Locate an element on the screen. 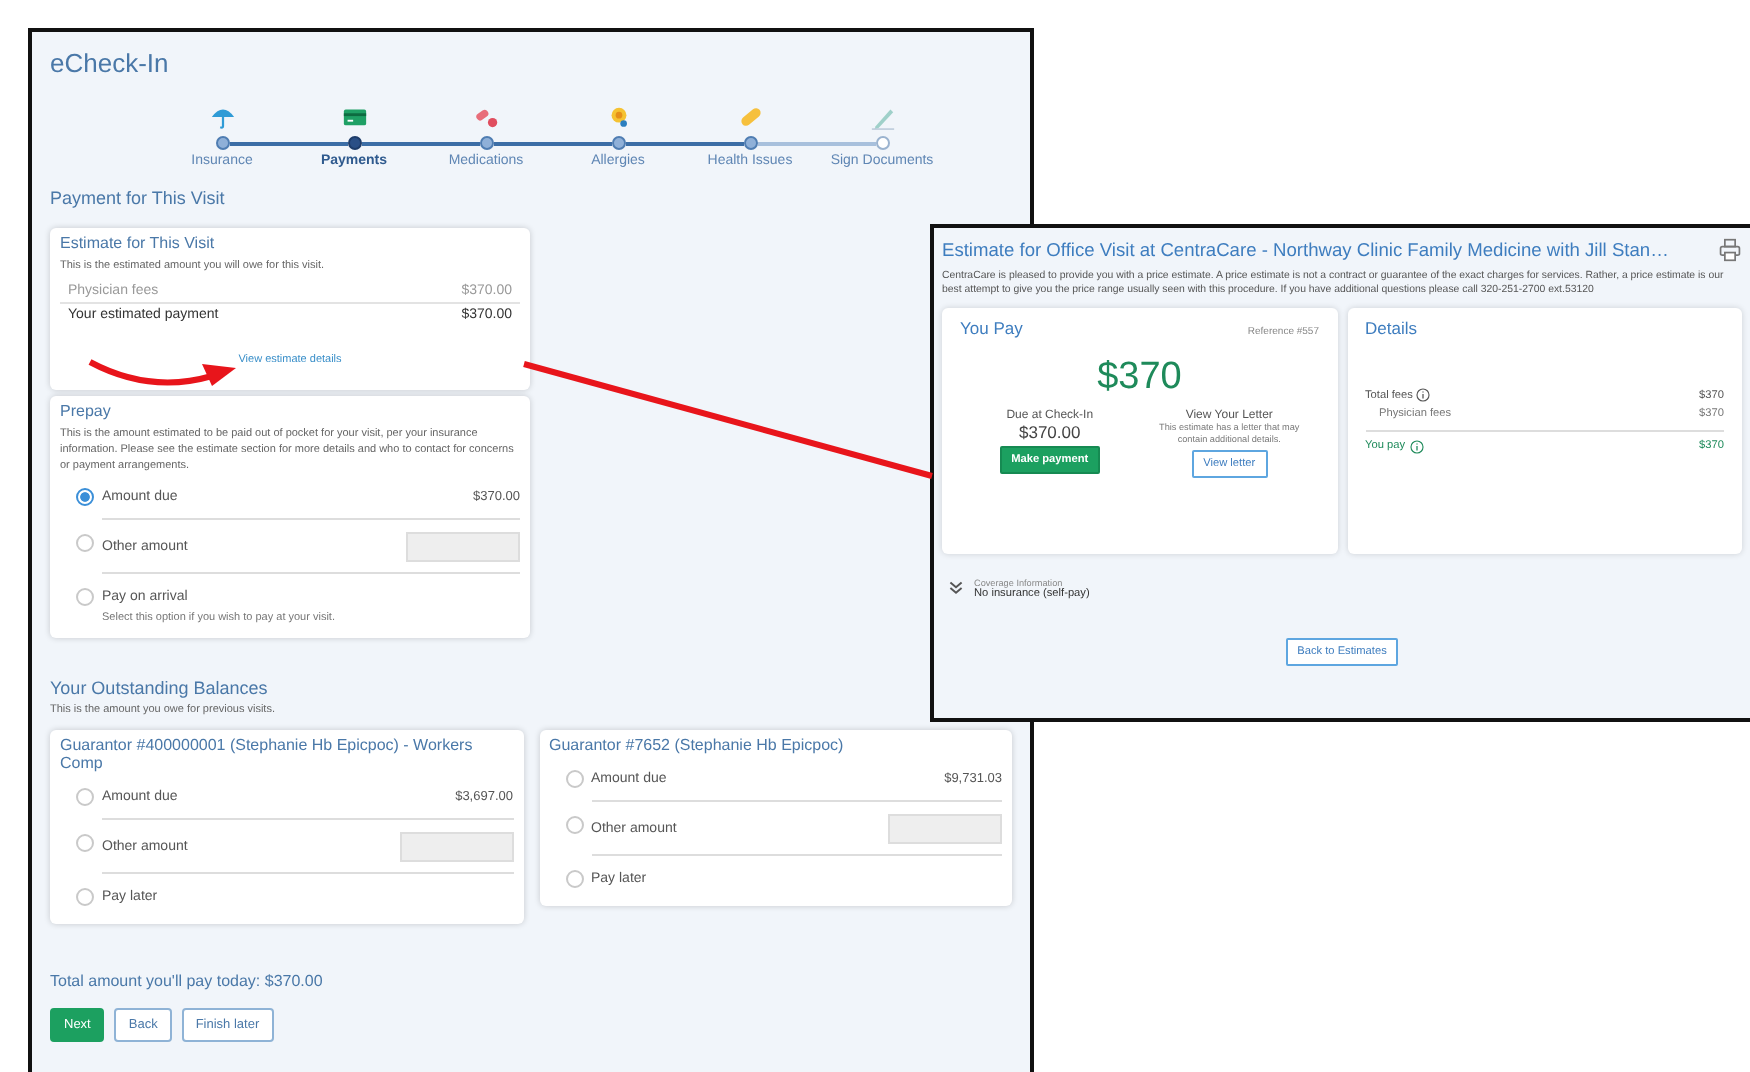 The image size is (1750, 1072). card-title: Guarantor #7652 (Stephanie Hb Epicpoc) is located at coordinates (697, 747).